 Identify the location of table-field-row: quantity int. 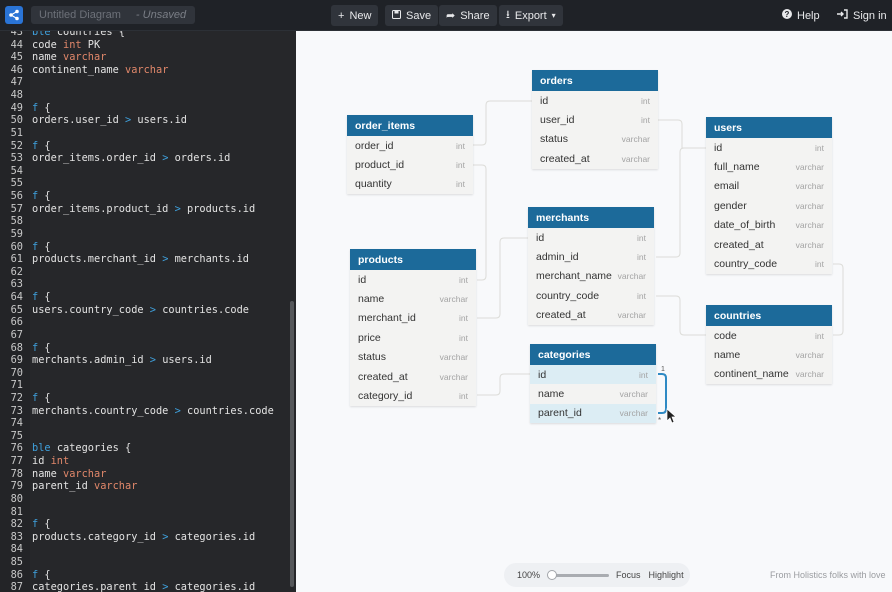
(410, 184).